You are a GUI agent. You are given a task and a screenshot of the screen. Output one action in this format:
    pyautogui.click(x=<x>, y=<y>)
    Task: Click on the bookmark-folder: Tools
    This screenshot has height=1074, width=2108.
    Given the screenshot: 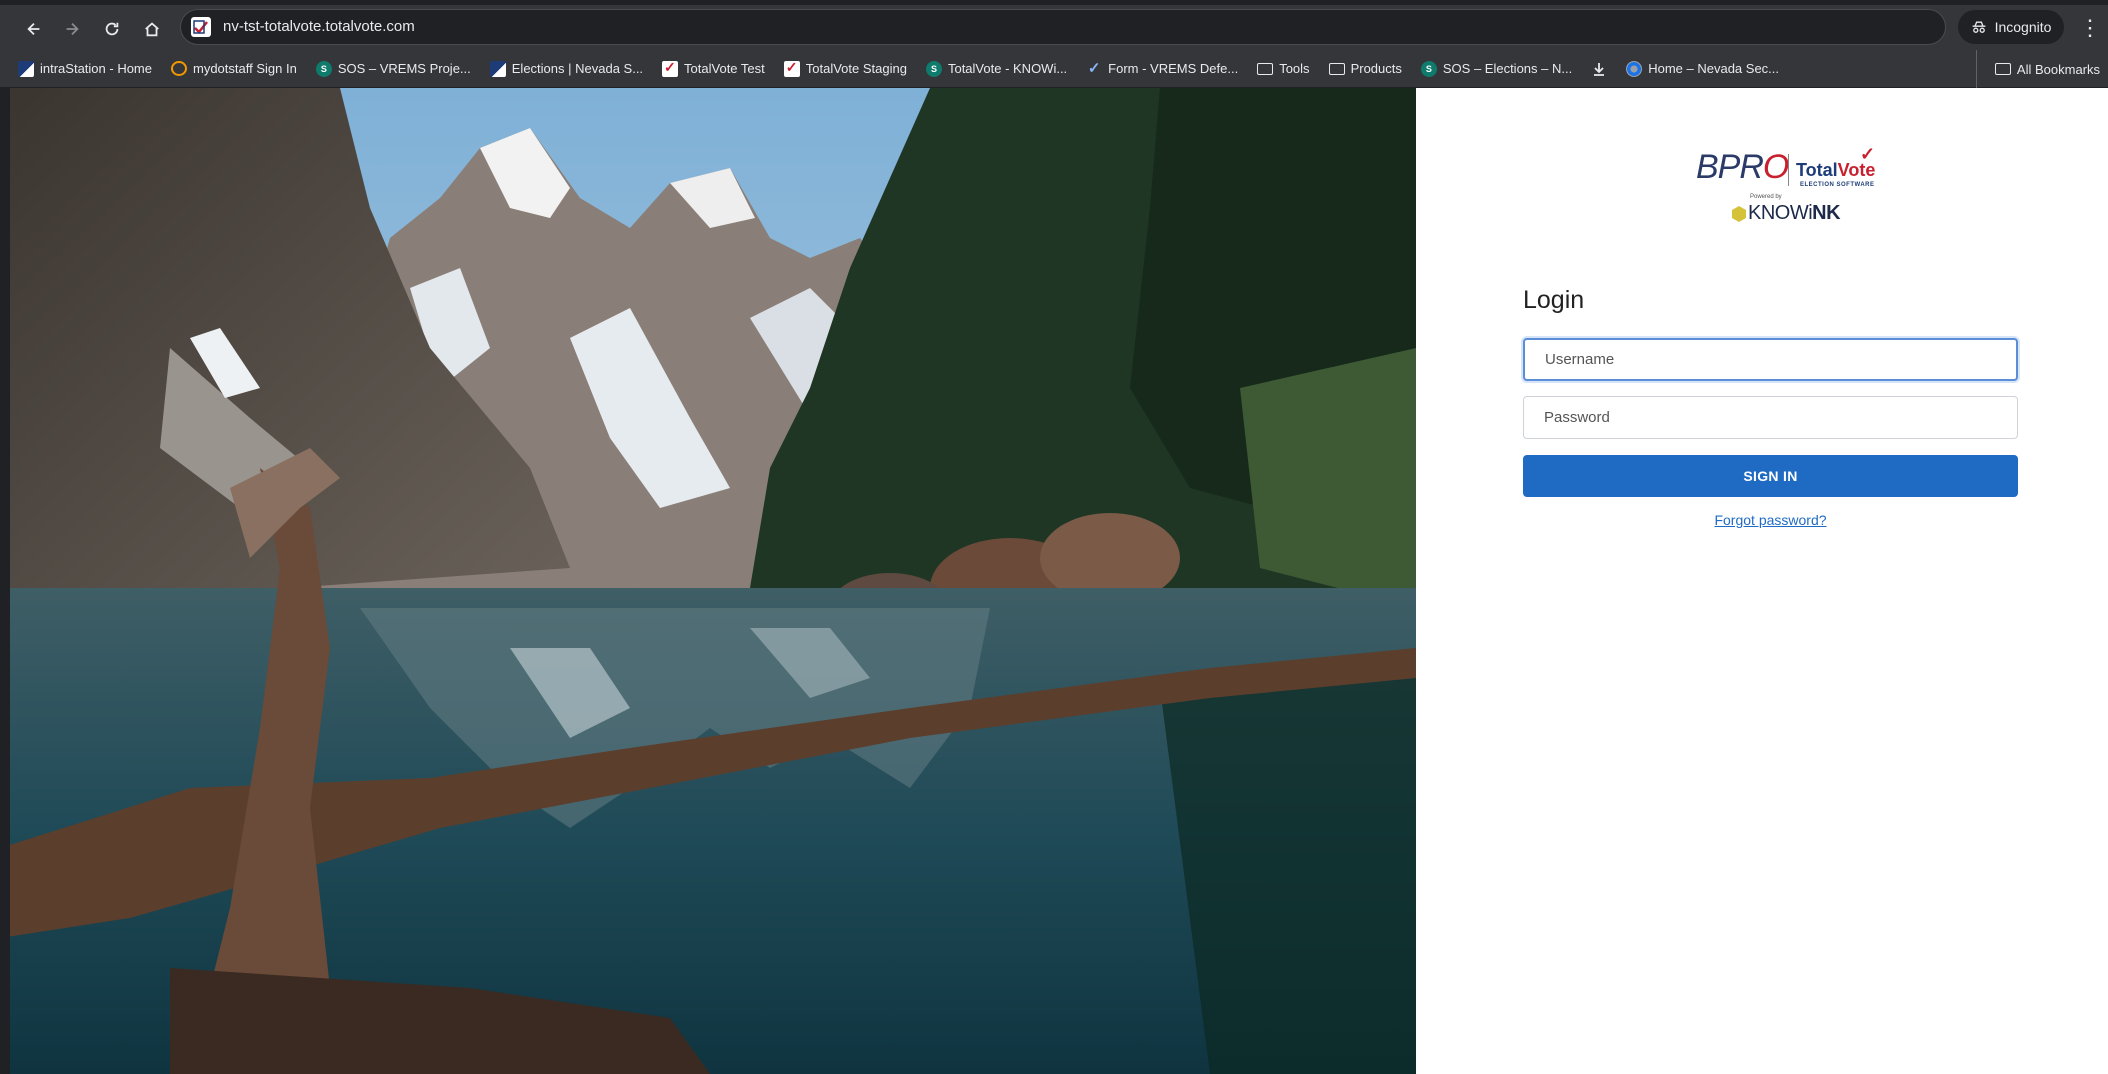 What is the action you would take?
    pyautogui.click(x=1283, y=68)
    